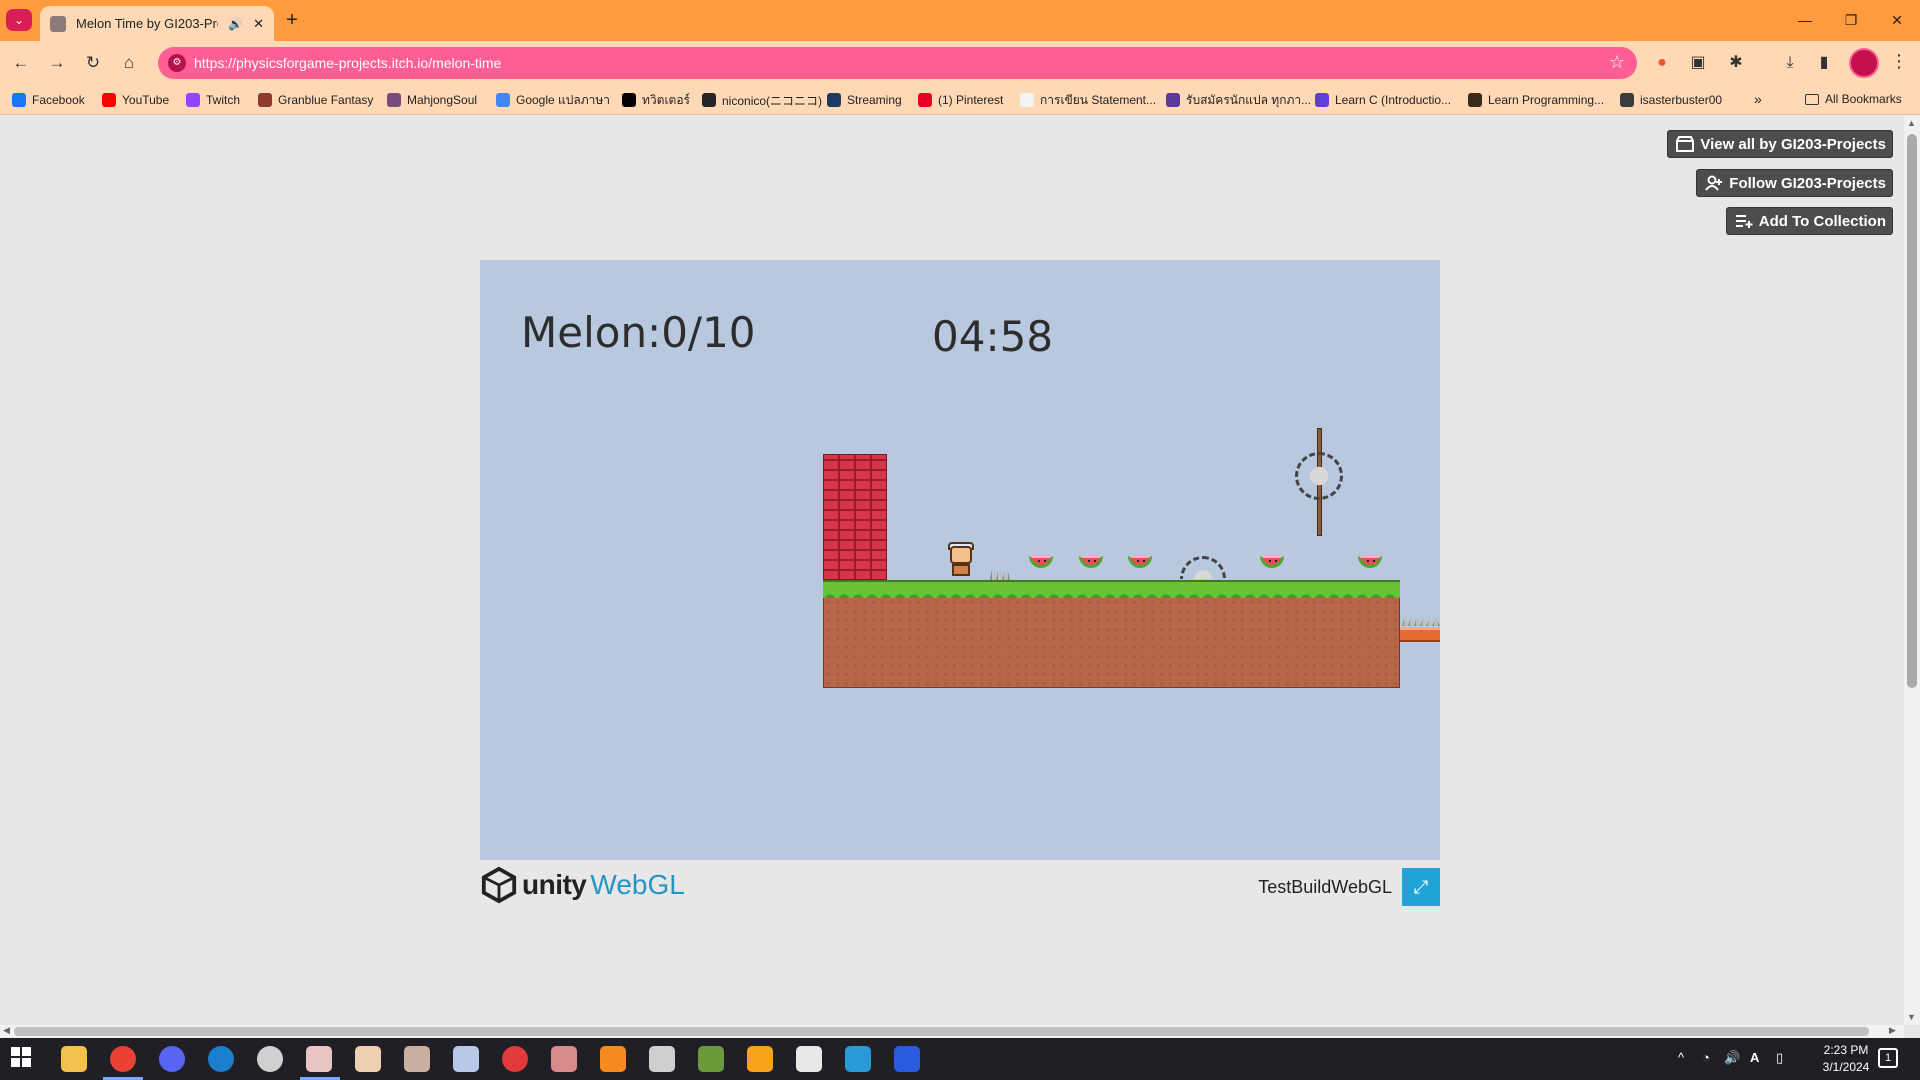 The image size is (1920, 1080). Describe the element at coordinates (1027, 100) in the screenshot. I see `document-icon` at that location.